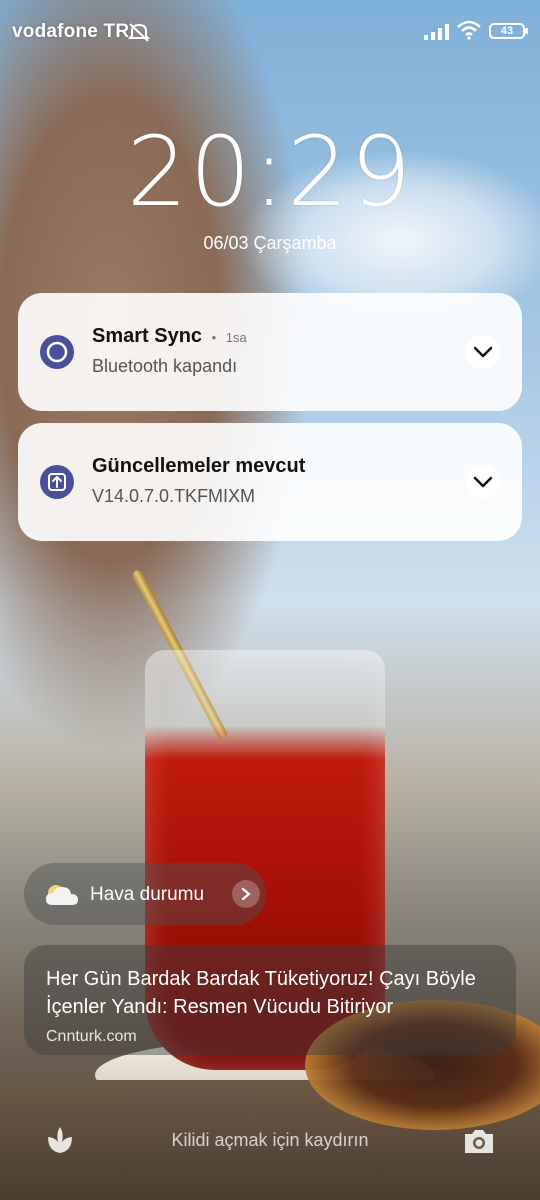 This screenshot has height=1200, width=540. Describe the element at coordinates (270, 172) in the screenshot. I see `lockscreen-clock: 20:29` at that location.